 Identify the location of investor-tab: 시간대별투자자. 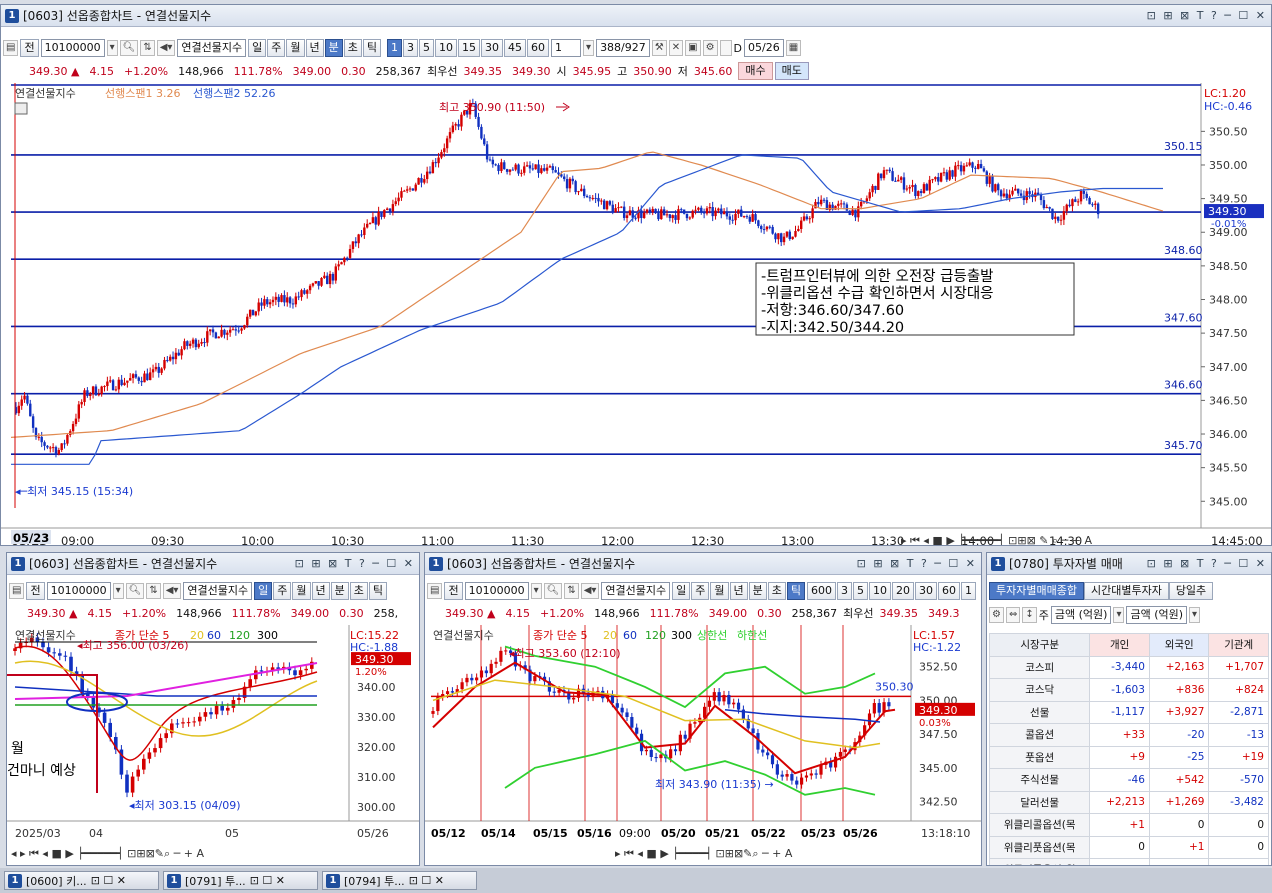
(1126, 591).